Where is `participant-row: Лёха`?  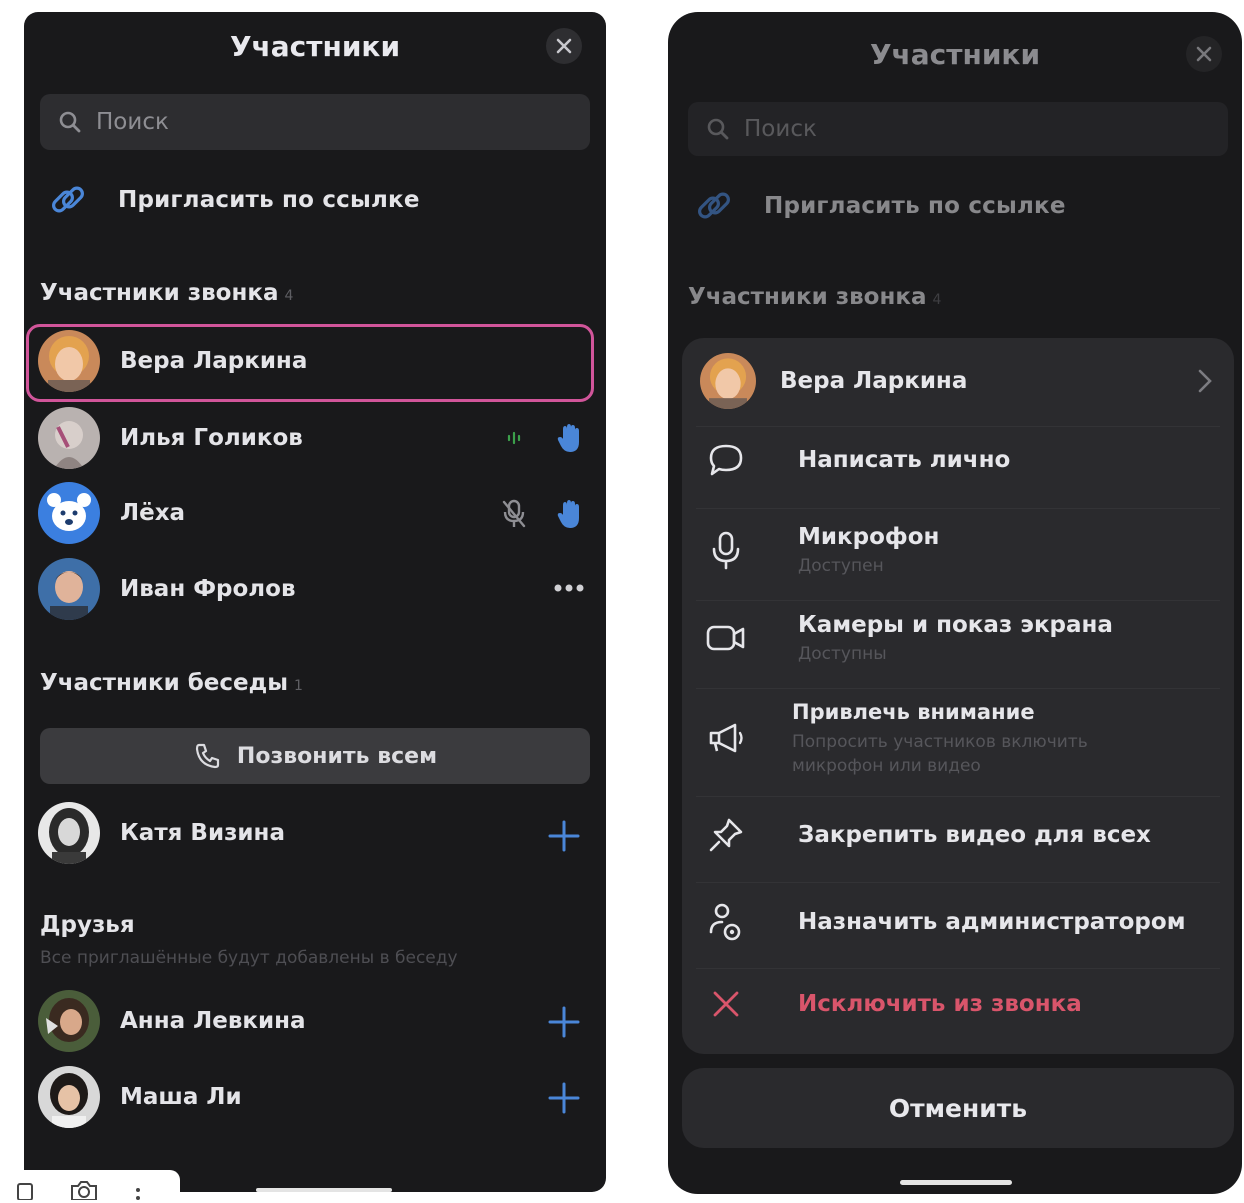 participant-row: Лёха is located at coordinates (111, 513).